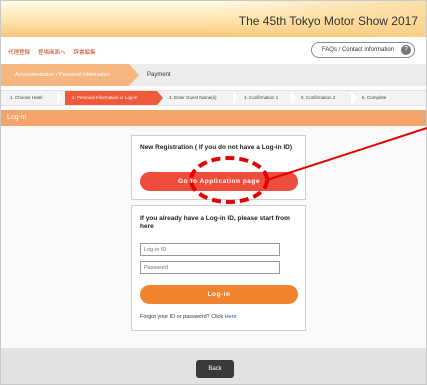  Describe the element at coordinates (26, 97) in the screenshot. I see `step-1: 1. Choose Hotel` at that location.